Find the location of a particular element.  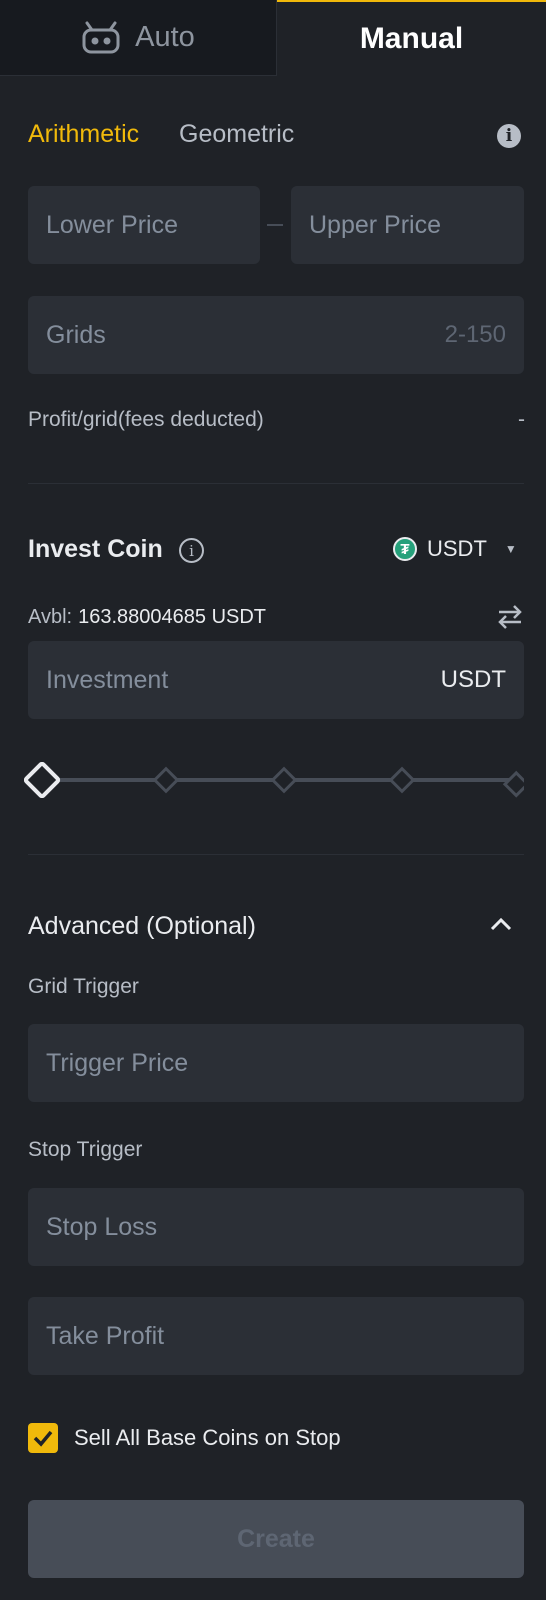

investment-unit: USDT is located at coordinates (473, 679).